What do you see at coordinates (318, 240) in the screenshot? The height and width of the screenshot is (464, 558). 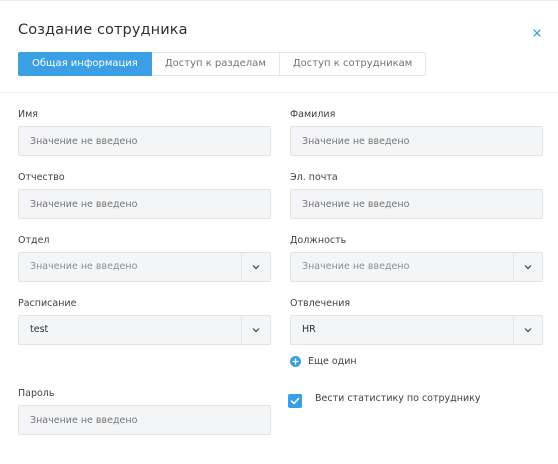 I see `position-label: Должность` at bounding box center [318, 240].